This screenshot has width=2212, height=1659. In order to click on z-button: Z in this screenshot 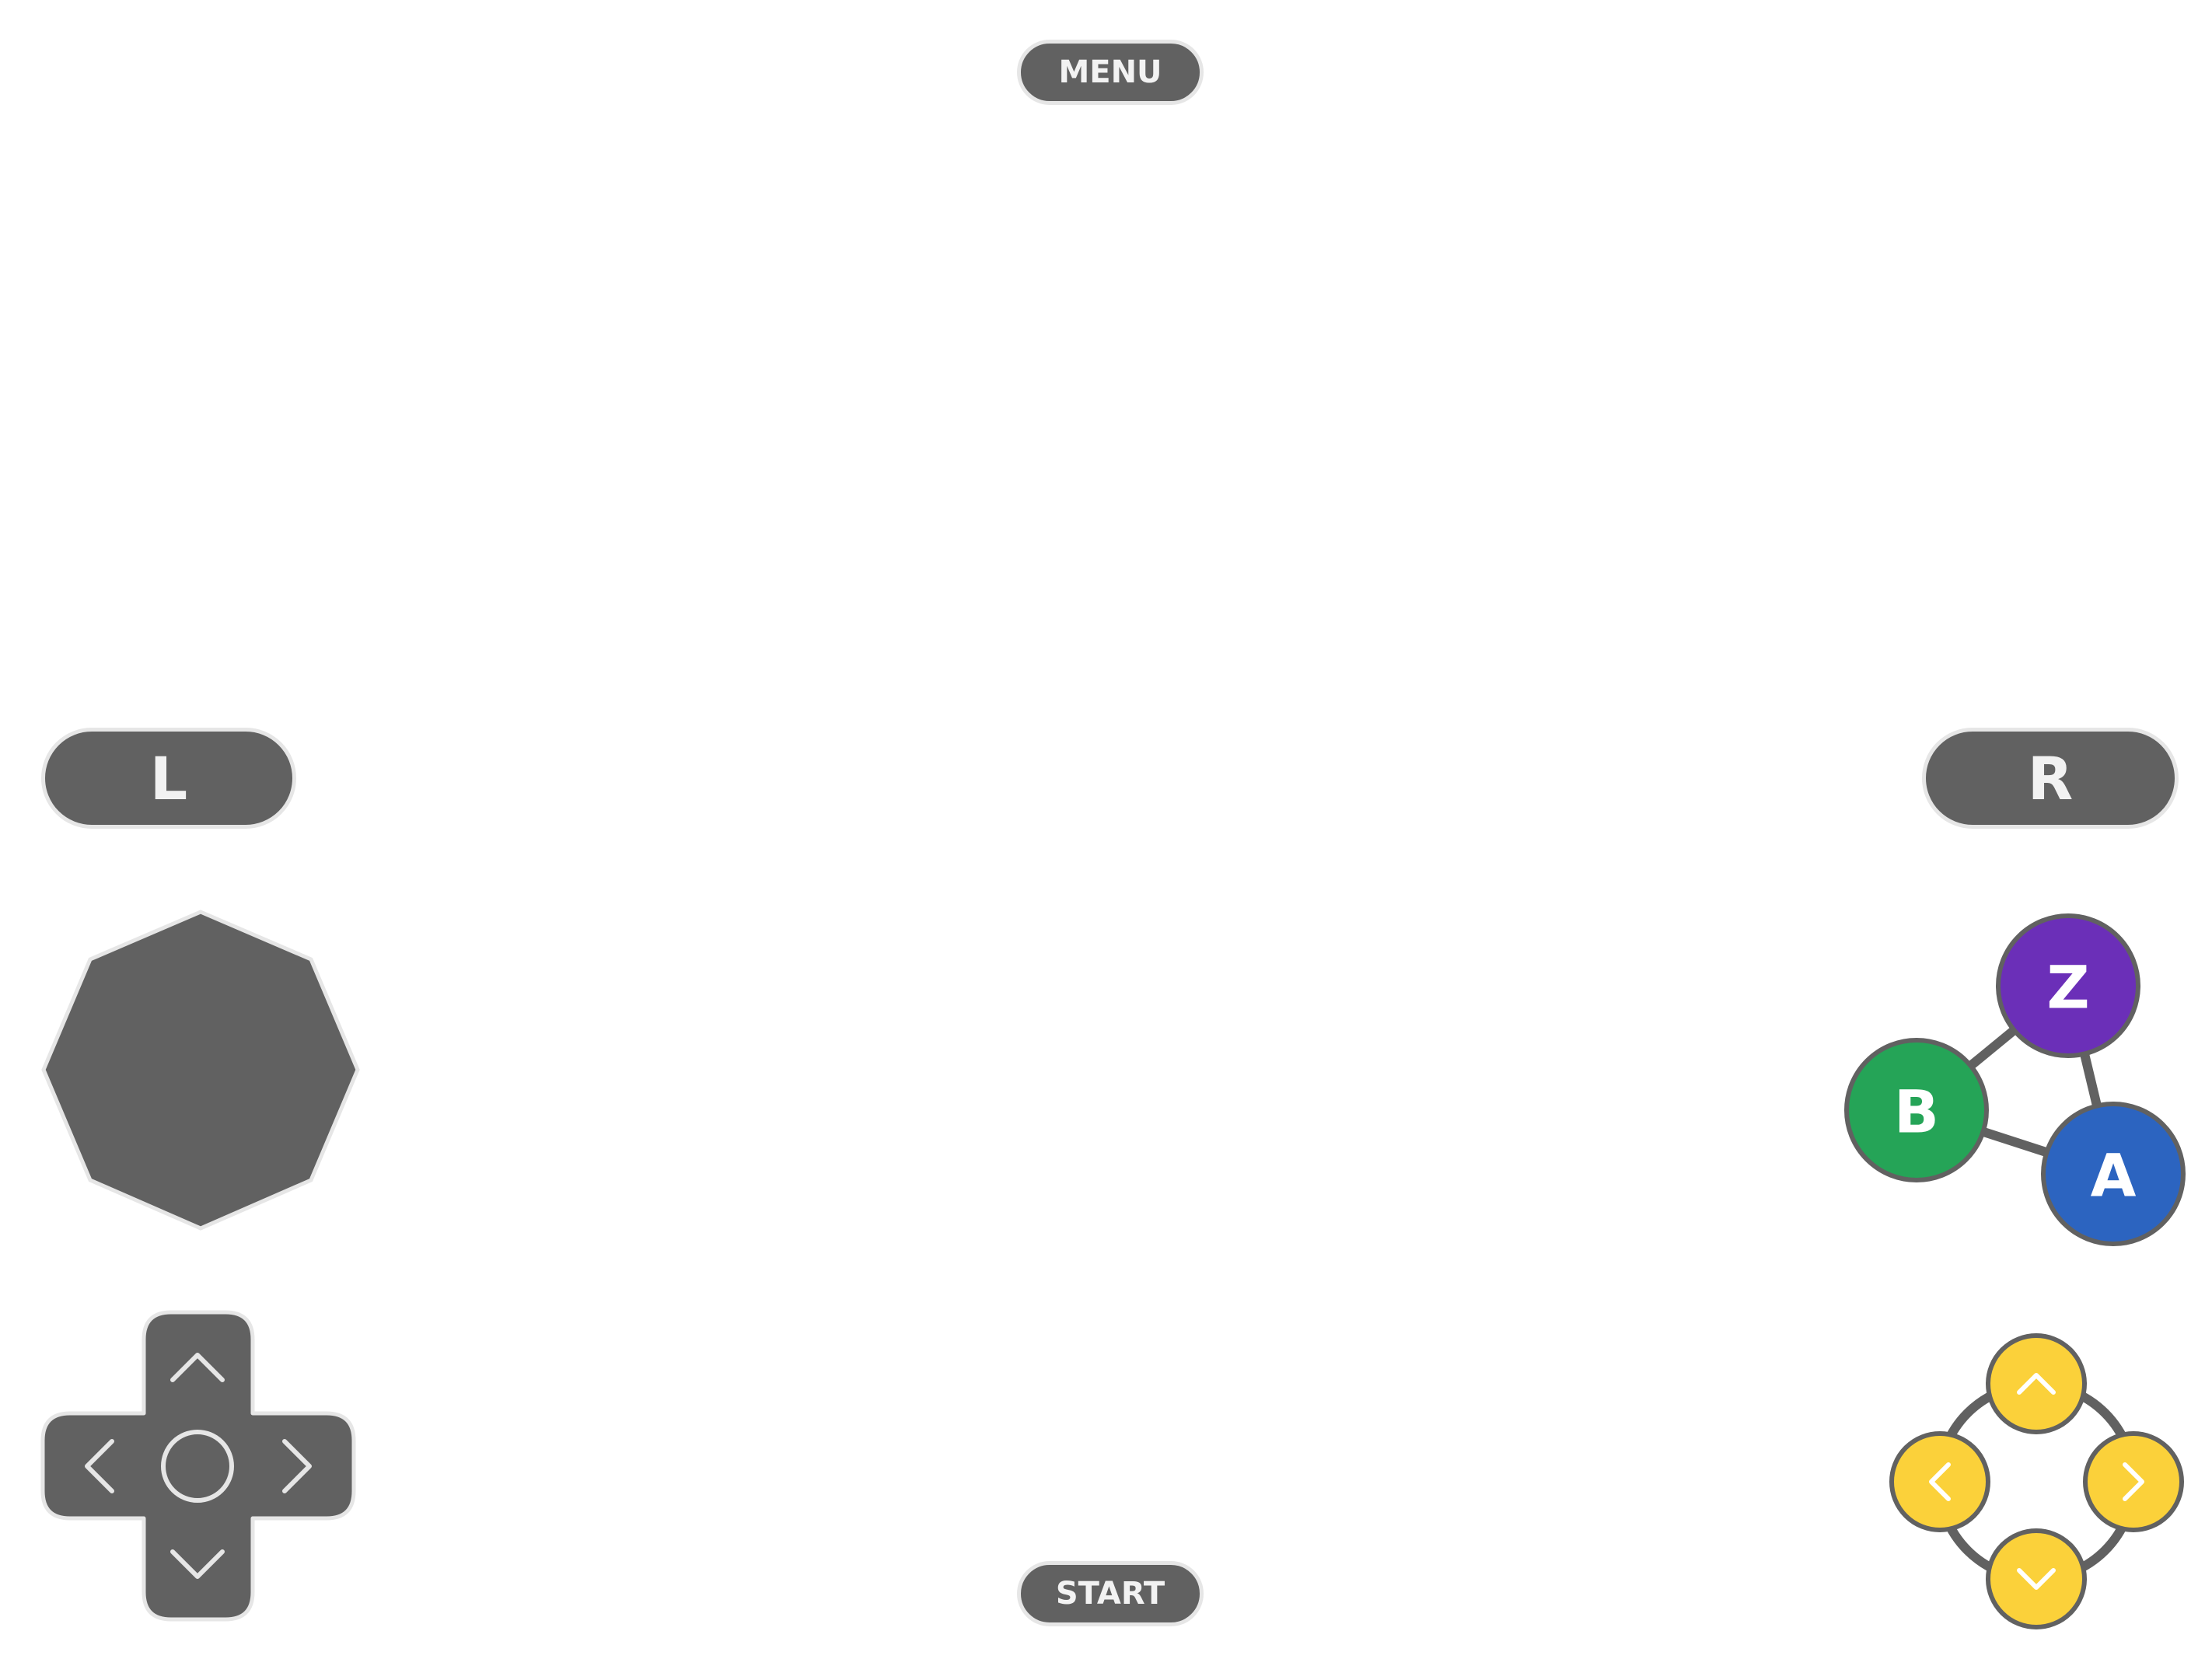, I will do `click(2068, 985)`.